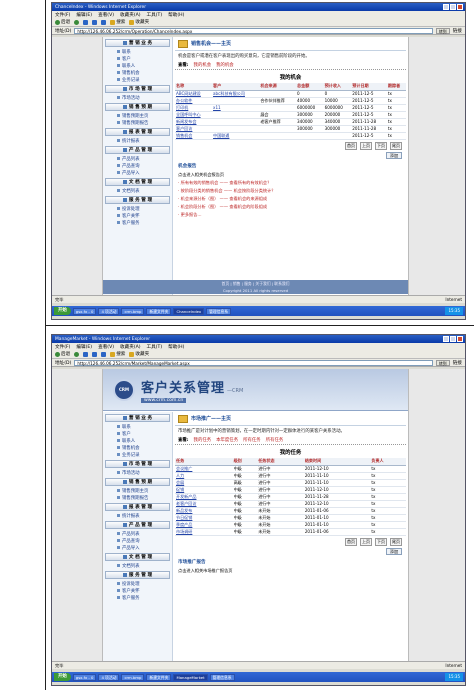 Image resolution: width=474 pixels, height=690 pixels. I want to click on table-row: 节日促销 中级 未开始 2011-01-10 tx, so click(290, 518).